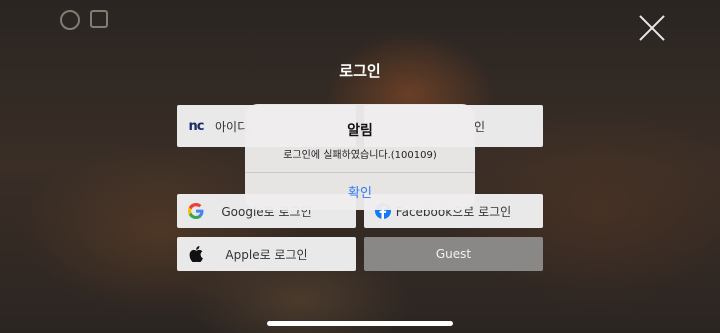 Image resolution: width=720 pixels, height=333 pixels. I want to click on game-logo-icon, so click(99, 19).